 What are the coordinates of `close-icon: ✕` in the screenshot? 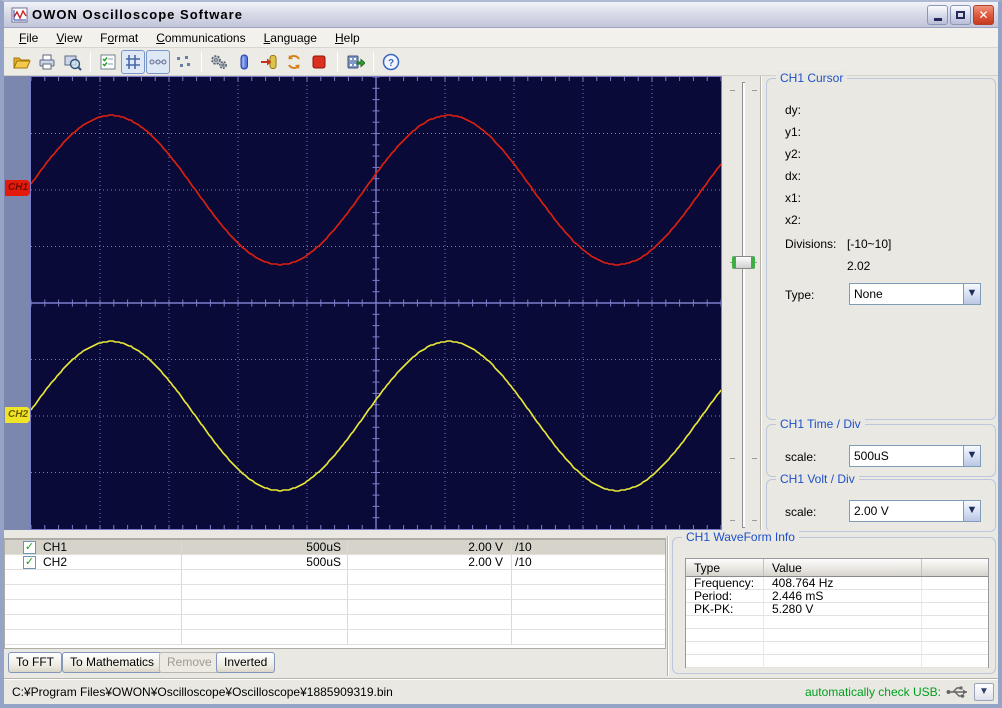 It's located at (983, 14).